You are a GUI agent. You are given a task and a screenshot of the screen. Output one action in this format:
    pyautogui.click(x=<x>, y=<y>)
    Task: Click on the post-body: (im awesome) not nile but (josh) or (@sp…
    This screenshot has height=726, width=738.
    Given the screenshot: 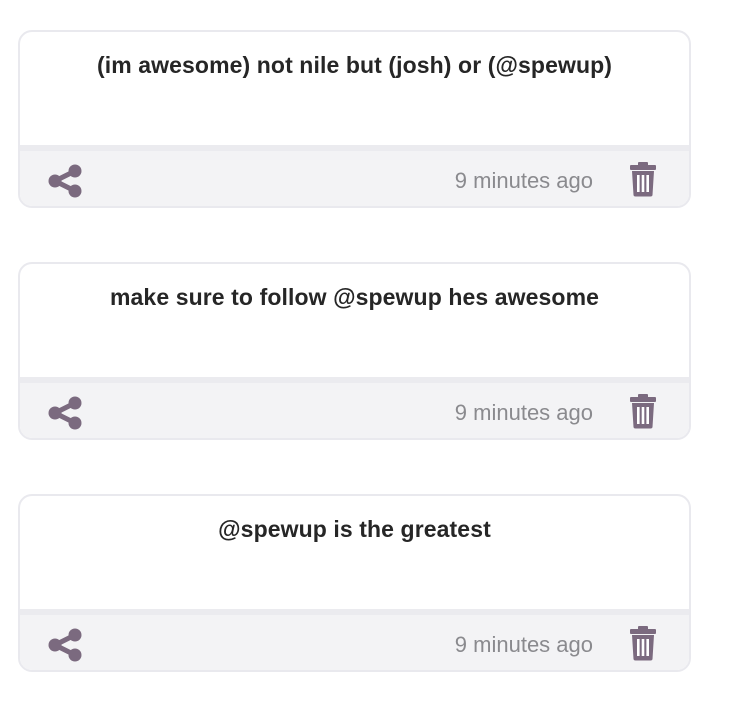 What is the action you would take?
    pyautogui.click(x=354, y=88)
    